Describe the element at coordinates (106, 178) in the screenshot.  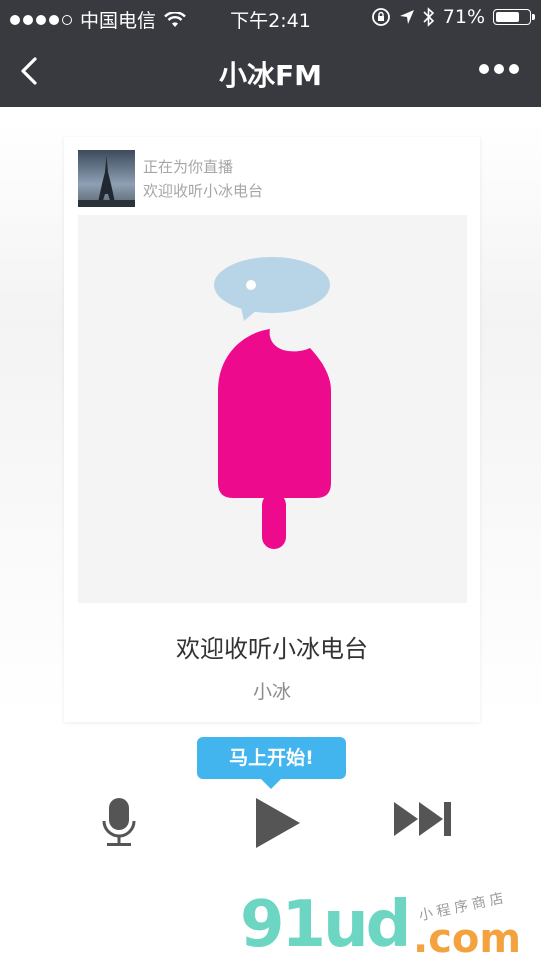
I see `station-thumbnail` at that location.